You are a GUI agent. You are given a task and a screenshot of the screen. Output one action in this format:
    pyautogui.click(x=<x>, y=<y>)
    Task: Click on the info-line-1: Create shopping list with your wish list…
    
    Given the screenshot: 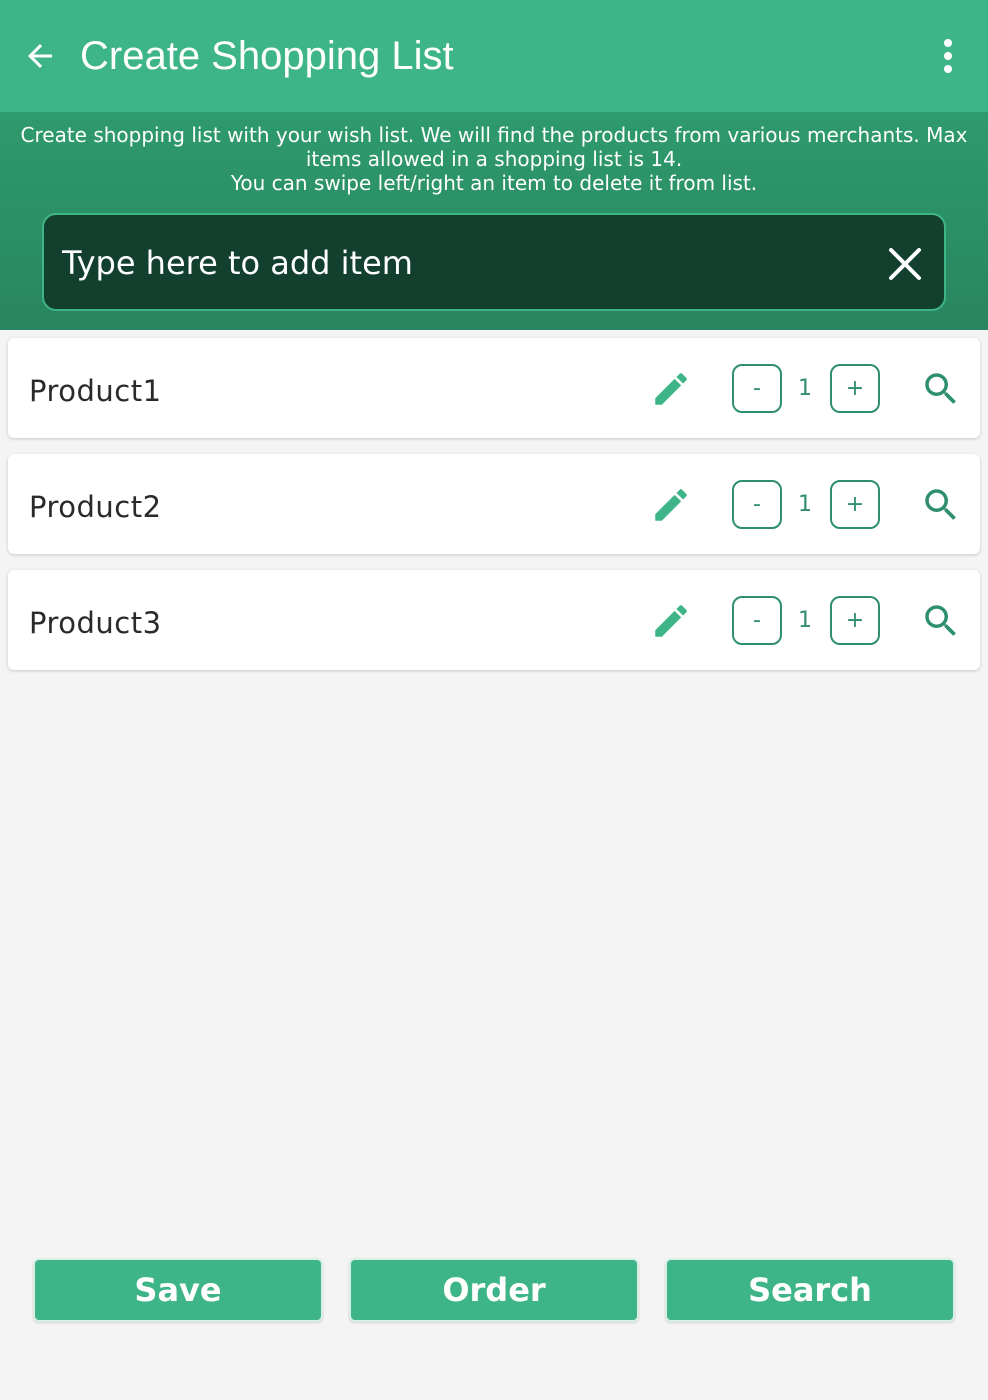 What is the action you would take?
    pyautogui.click(x=494, y=147)
    